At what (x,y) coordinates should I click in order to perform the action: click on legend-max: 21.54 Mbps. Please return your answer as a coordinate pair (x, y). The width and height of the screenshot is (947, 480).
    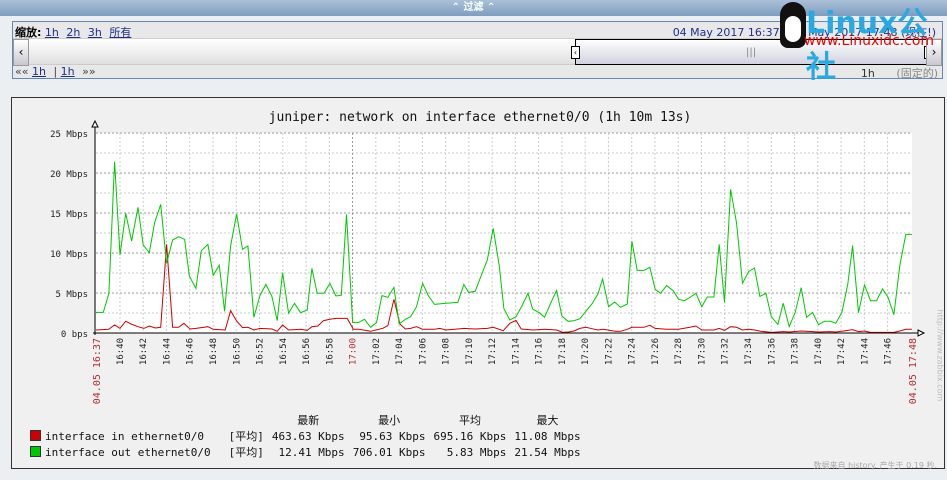
    Looking at the image, I should click on (547, 452).